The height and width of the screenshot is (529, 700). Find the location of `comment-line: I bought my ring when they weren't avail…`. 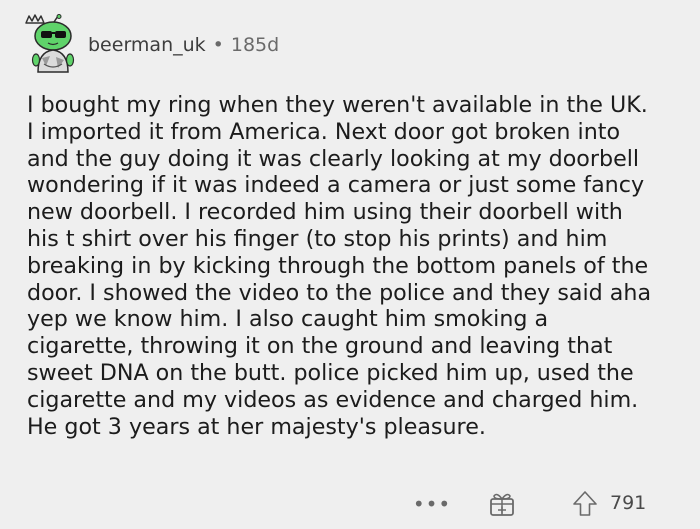

comment-line: I bought my ring when they weren't avail… is located at coordinates (337, 105).